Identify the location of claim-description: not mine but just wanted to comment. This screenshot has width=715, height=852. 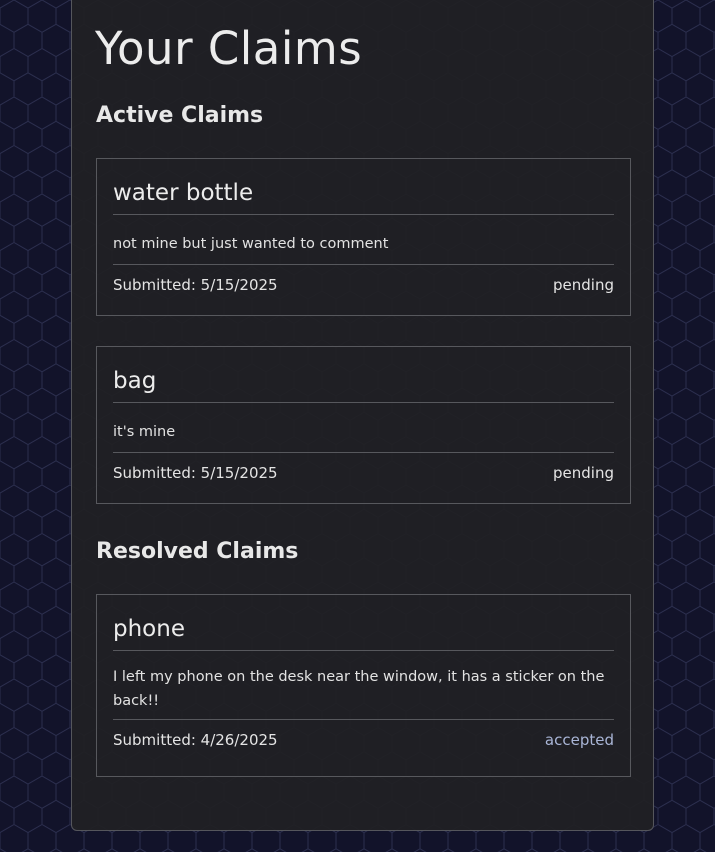
(363, 240).